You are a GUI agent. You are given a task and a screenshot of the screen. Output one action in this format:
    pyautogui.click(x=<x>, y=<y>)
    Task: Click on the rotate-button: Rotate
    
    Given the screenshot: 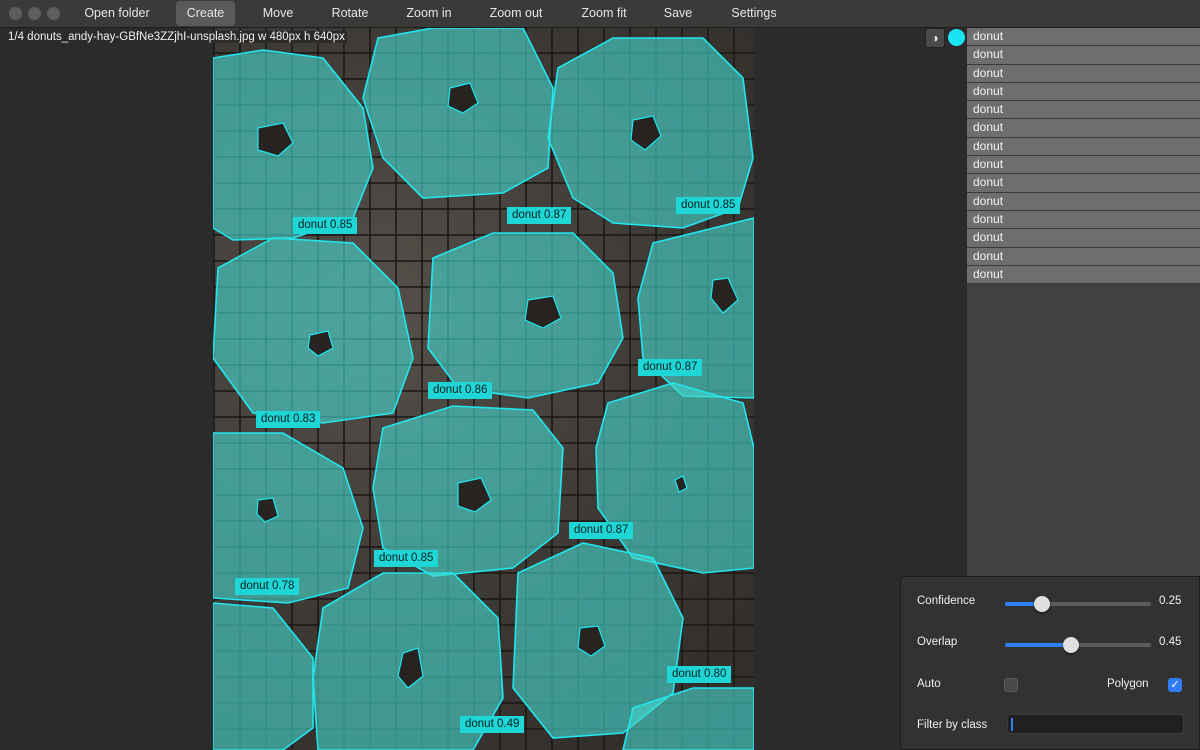 What is the action you would take?
    pyautogui.click(x=350, y=13)
    